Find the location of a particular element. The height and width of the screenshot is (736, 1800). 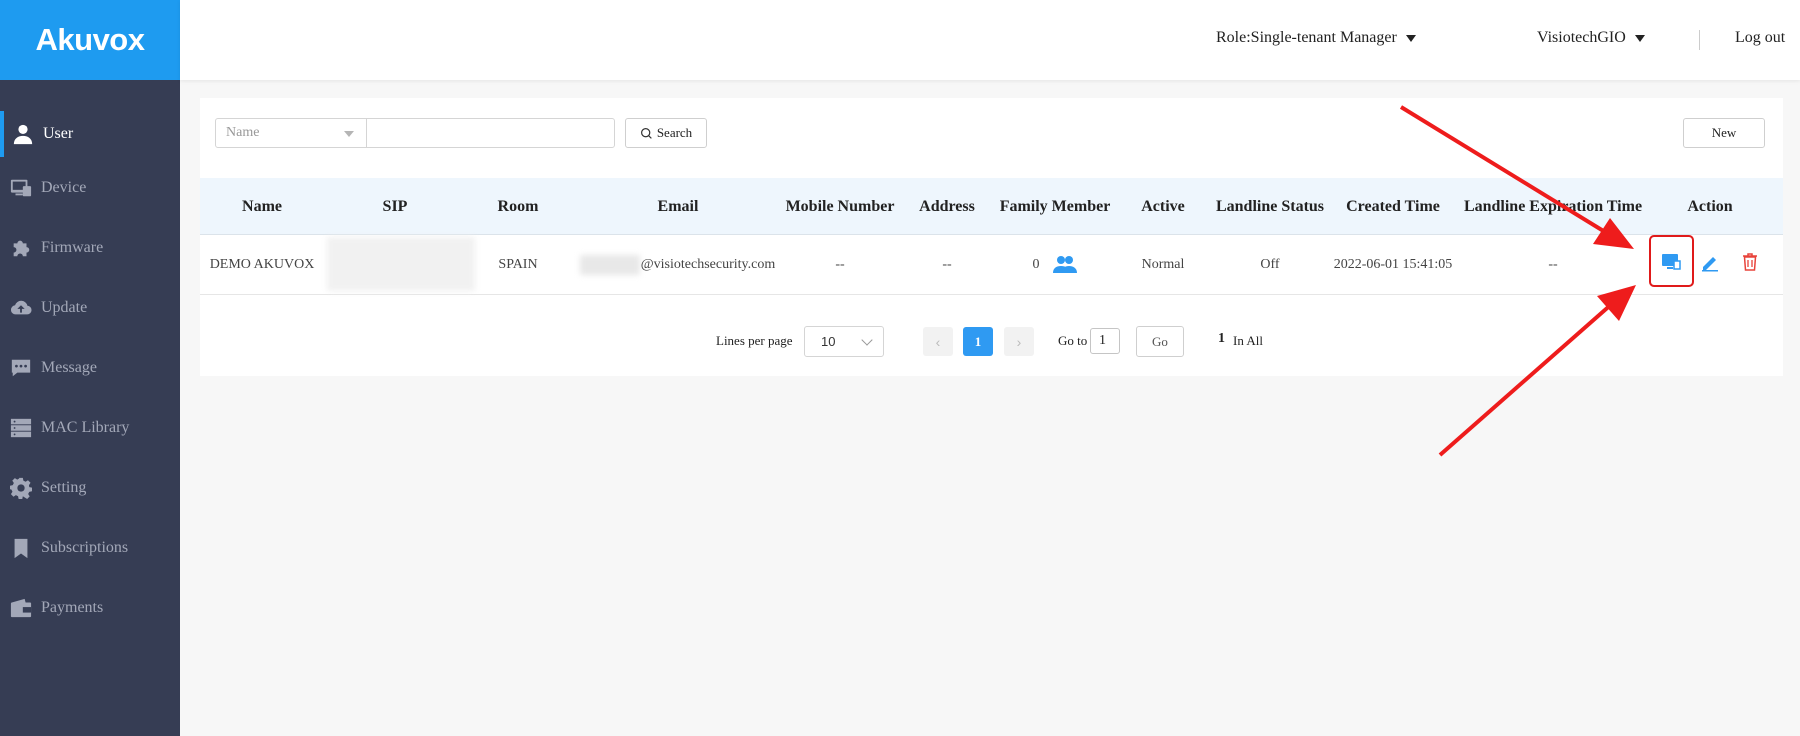

sidebar-item-firmware: Firmware is located at coordinates (90, 248).